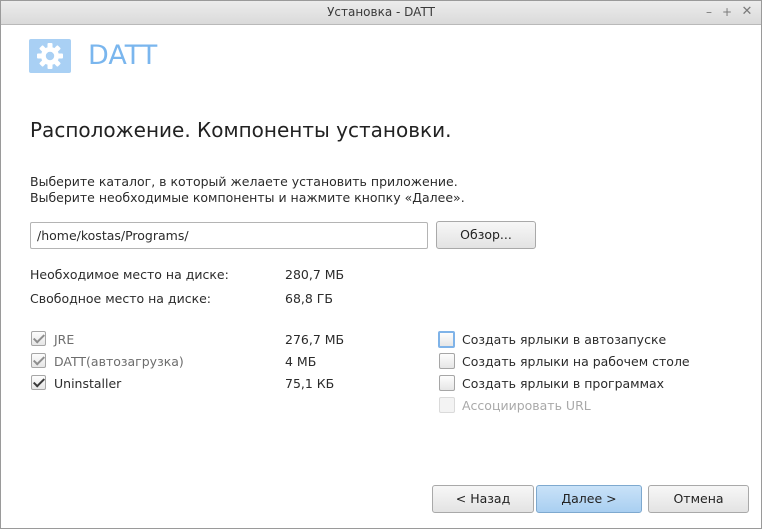 Image resolution: width=762 pixels, height=529 pixels. What do you see at coordinates (241, 130) in the screenshot?
I see `page-title: Расположение. Компоненты установки.` at bounding box center [241, 130].